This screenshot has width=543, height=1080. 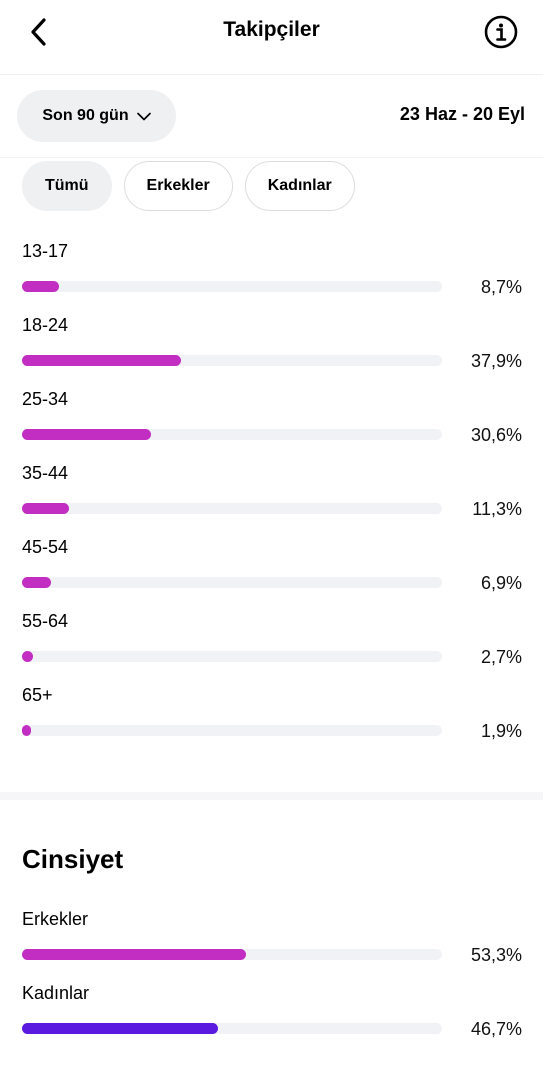 I want to click on section-divider, so click(x=271, y=796).